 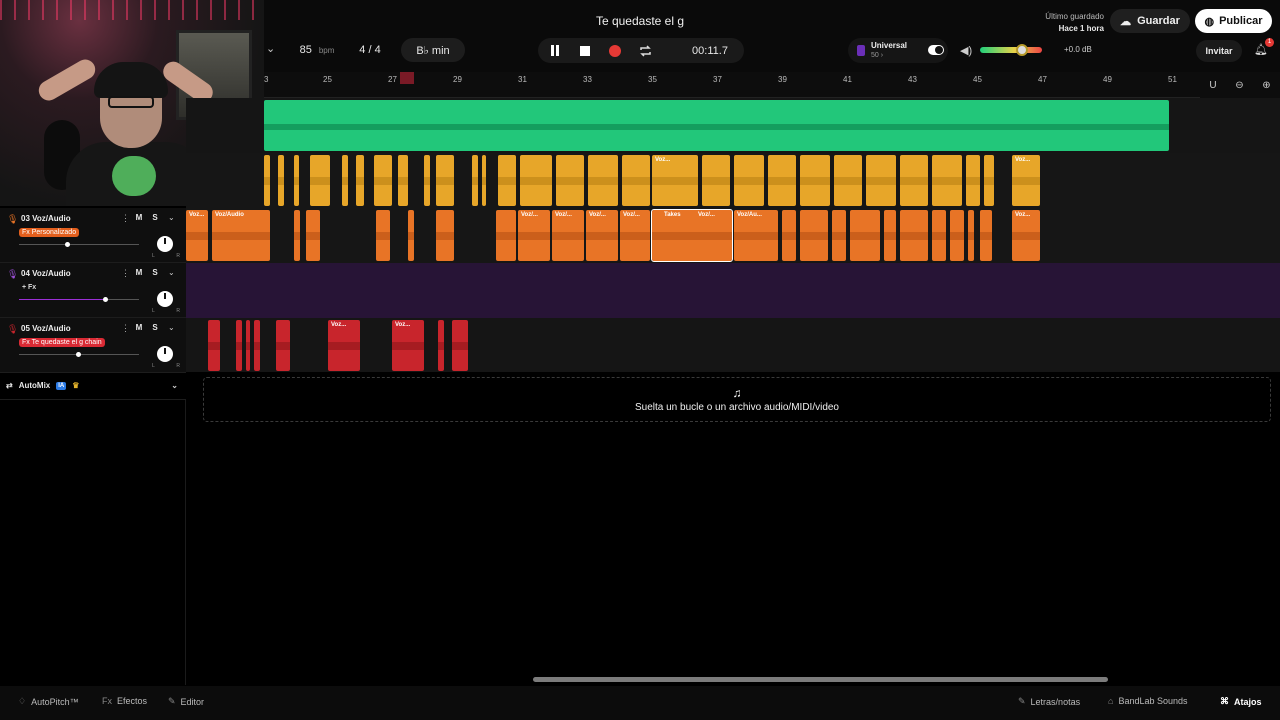 I want to click on master-volume-knob, so click(x=1022, y=50).